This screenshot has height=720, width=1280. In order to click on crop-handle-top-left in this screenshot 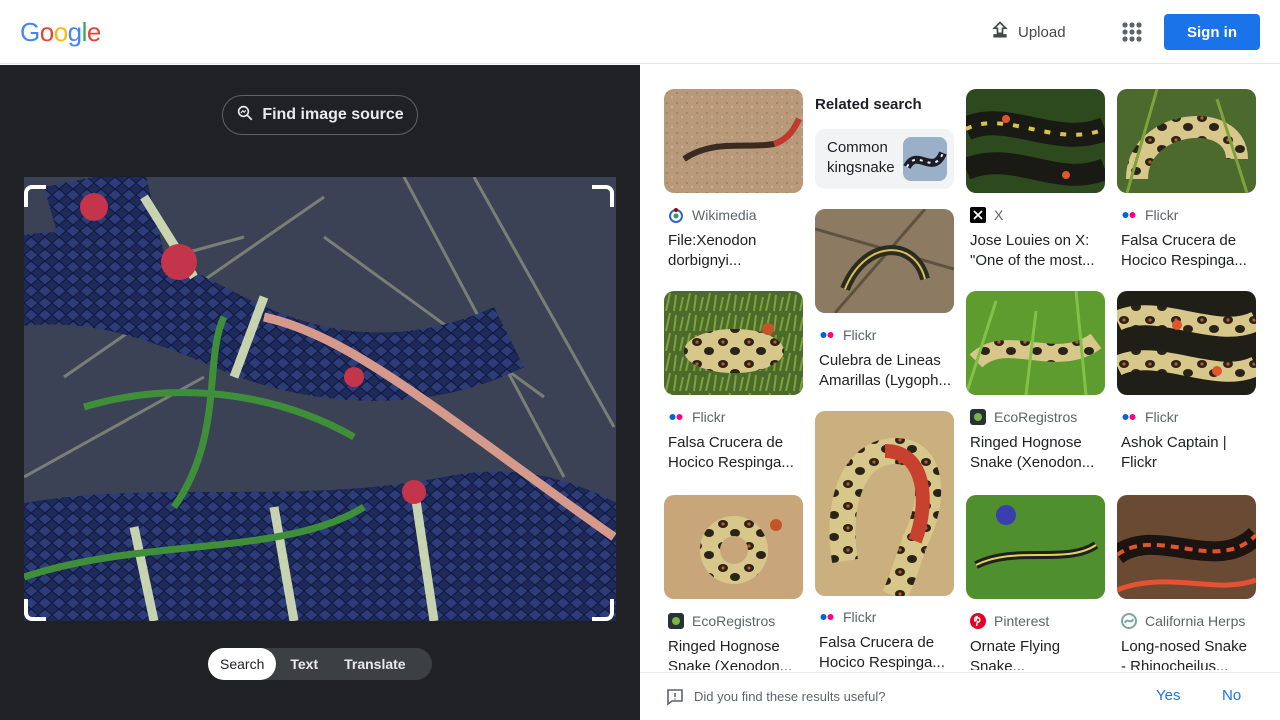, I will do `click(35, 196)`.